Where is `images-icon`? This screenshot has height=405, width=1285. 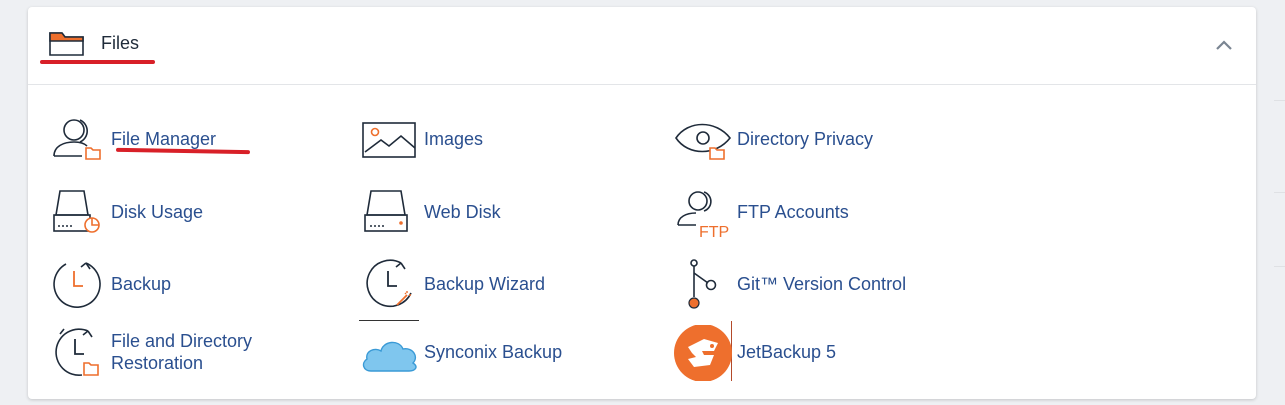 images-icon is located at coordinates (389, 140).